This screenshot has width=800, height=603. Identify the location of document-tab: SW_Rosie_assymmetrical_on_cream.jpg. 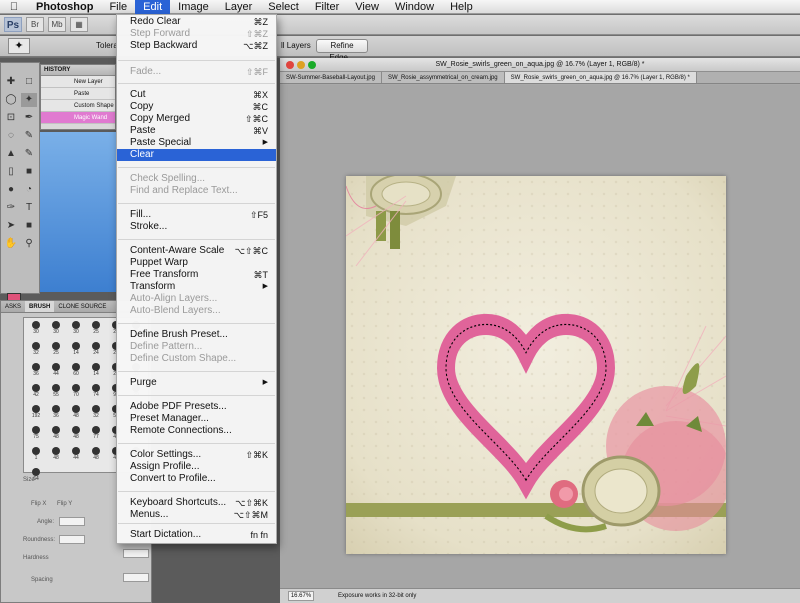
(443, 77).